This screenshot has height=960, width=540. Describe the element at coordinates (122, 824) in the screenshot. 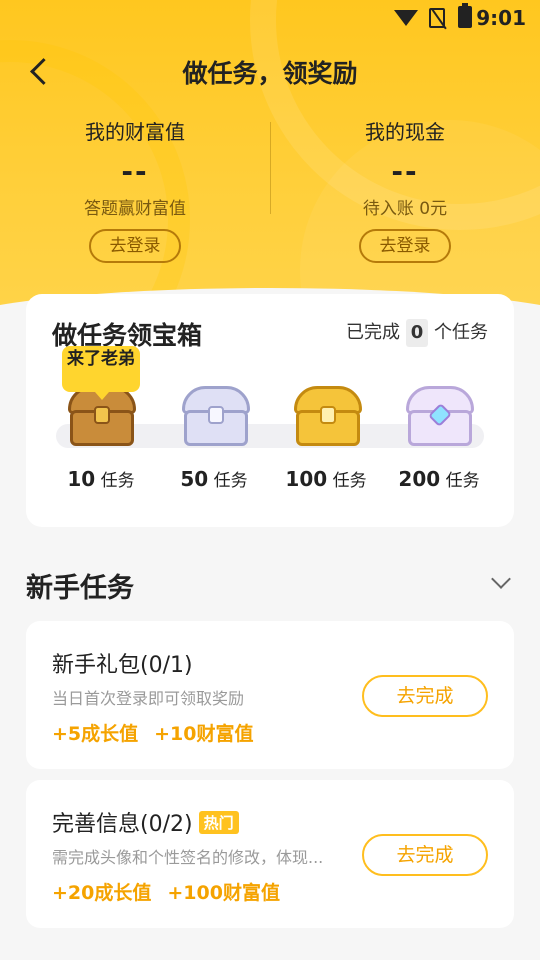

I see `task-name: 完善信息(0/2)` at that location.